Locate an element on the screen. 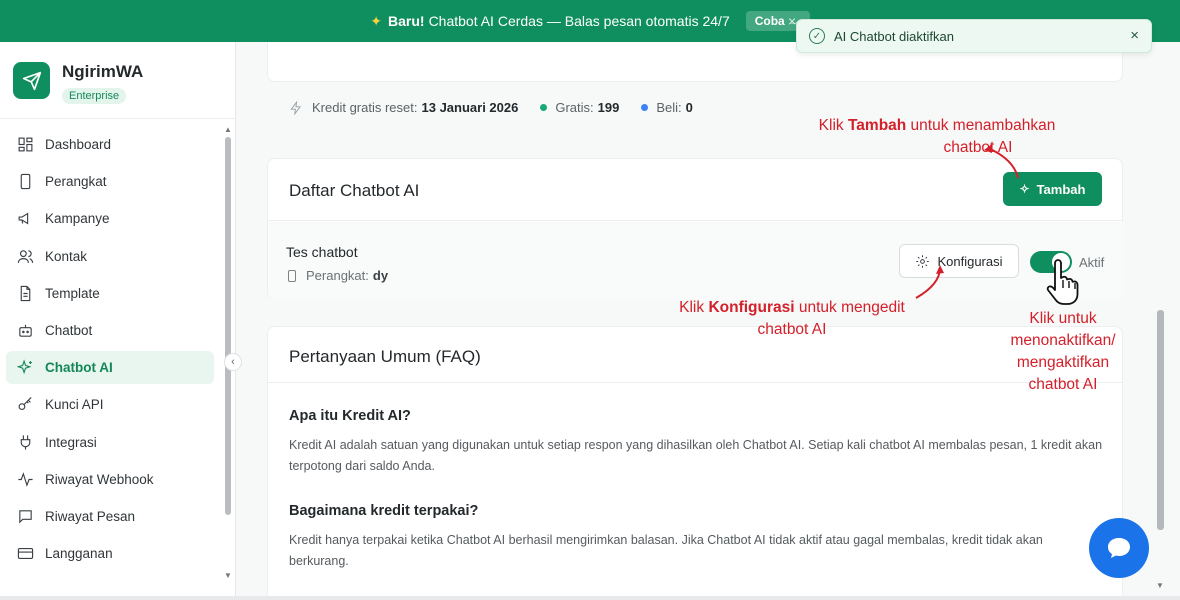 Image resolution: width=1180 pixels, height=600 pixels. sidebar-item-kunci-api: Kunci API is located at coordinates (110, 404).